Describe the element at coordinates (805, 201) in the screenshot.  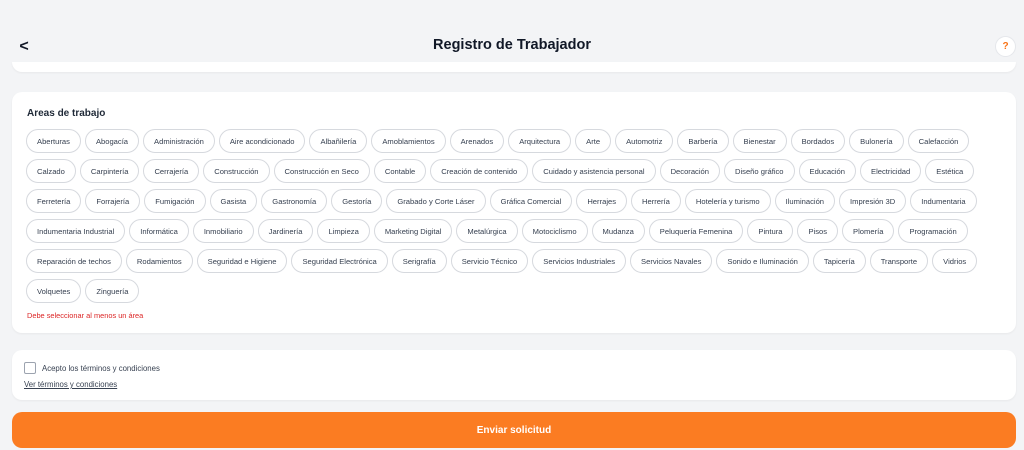
I see `work-area-chip: Iluminación` at that location.